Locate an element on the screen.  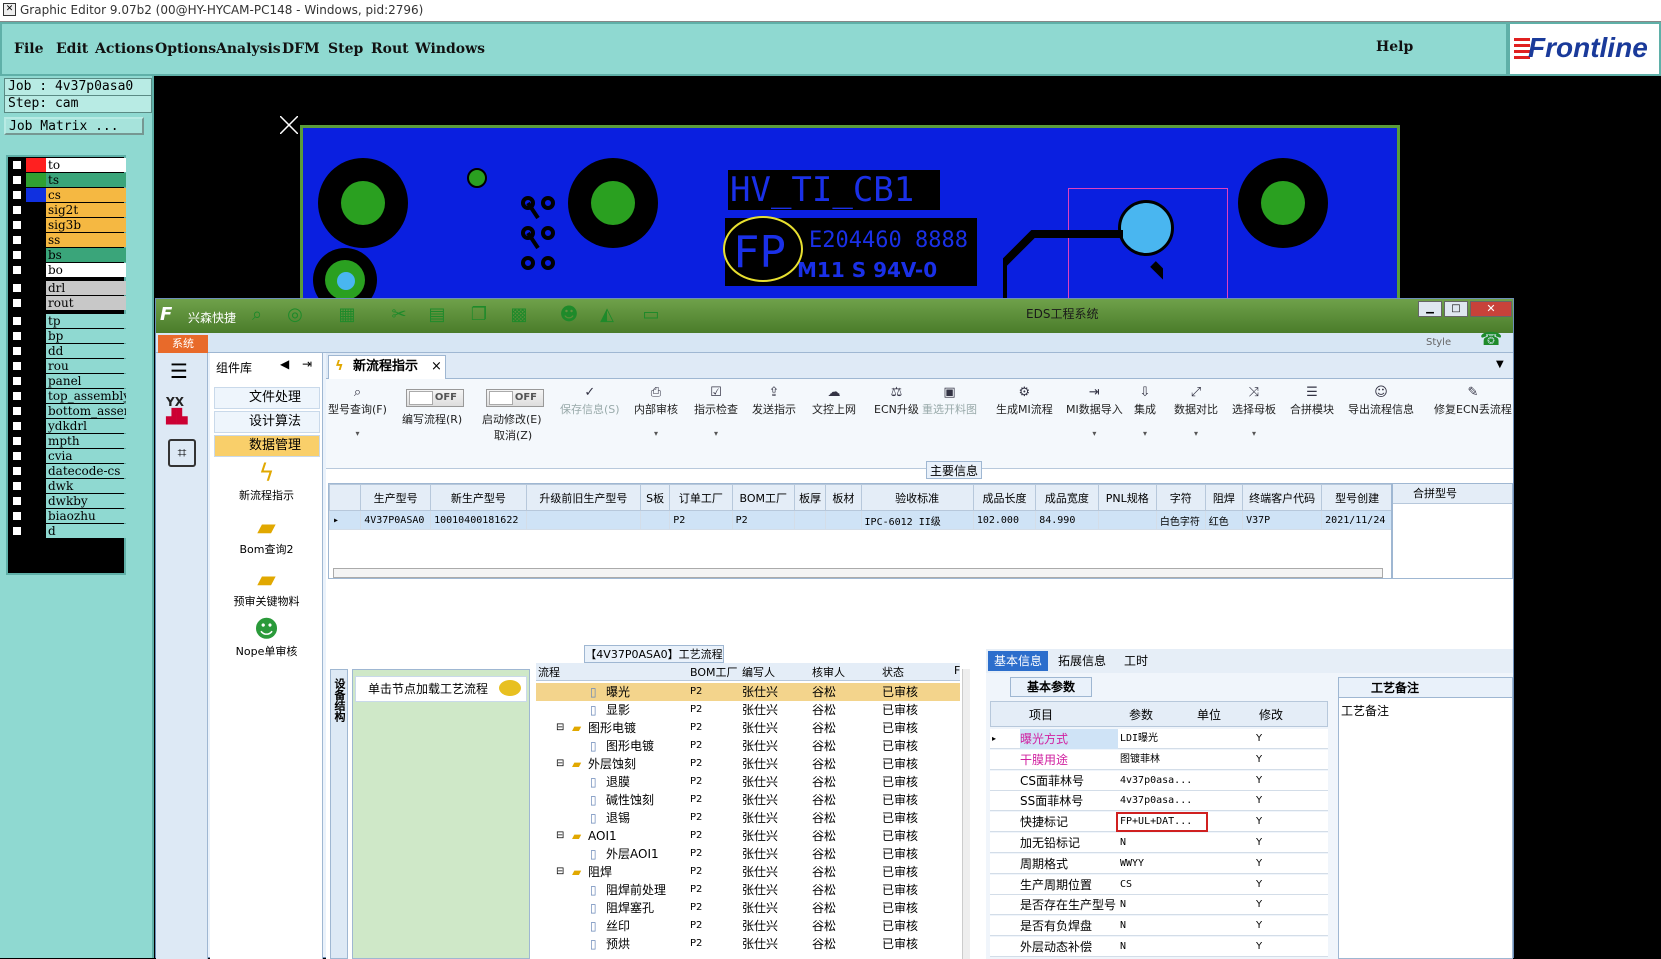
grid-cell: P2 is located at coordinates (763, 520).